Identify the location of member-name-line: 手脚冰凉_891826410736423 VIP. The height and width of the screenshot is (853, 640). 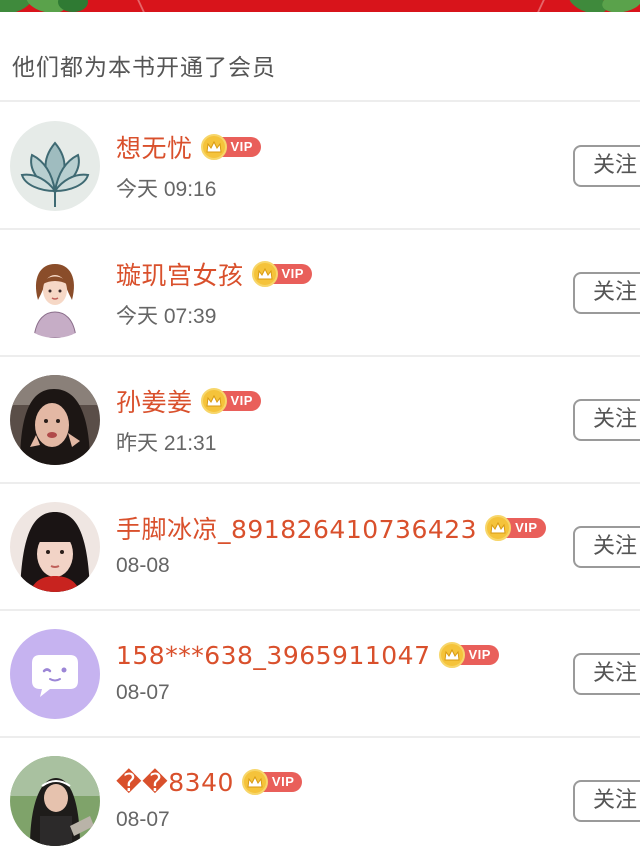
(331, 528).